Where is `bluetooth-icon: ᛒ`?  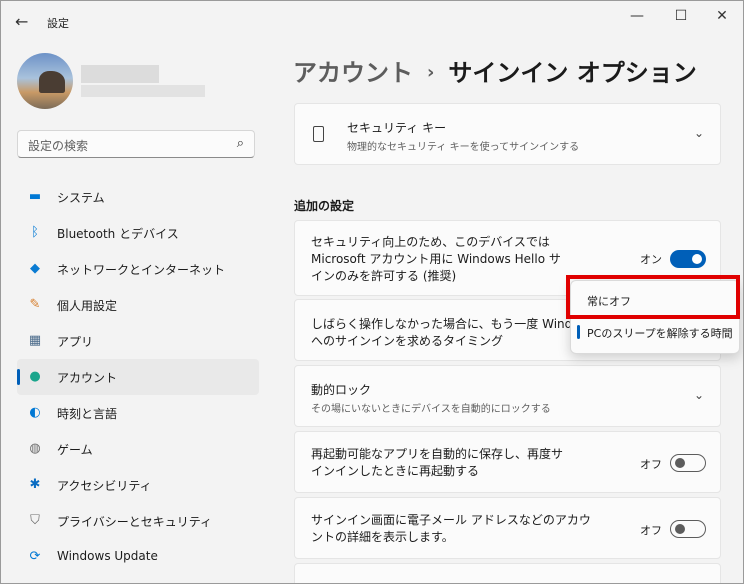
bluetooth-icon: ᛒ is located at coordinates (35, 232).